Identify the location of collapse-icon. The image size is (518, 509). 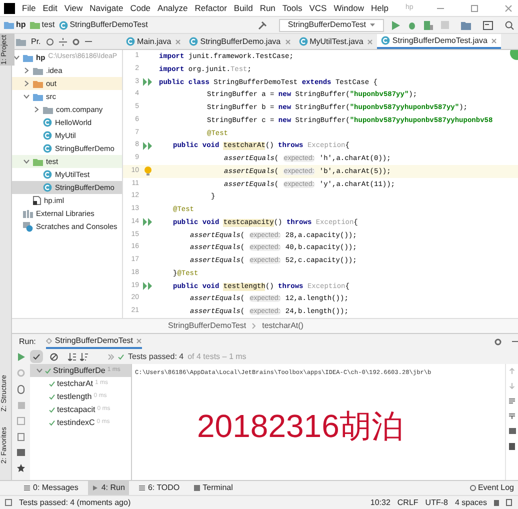
(62, 42).